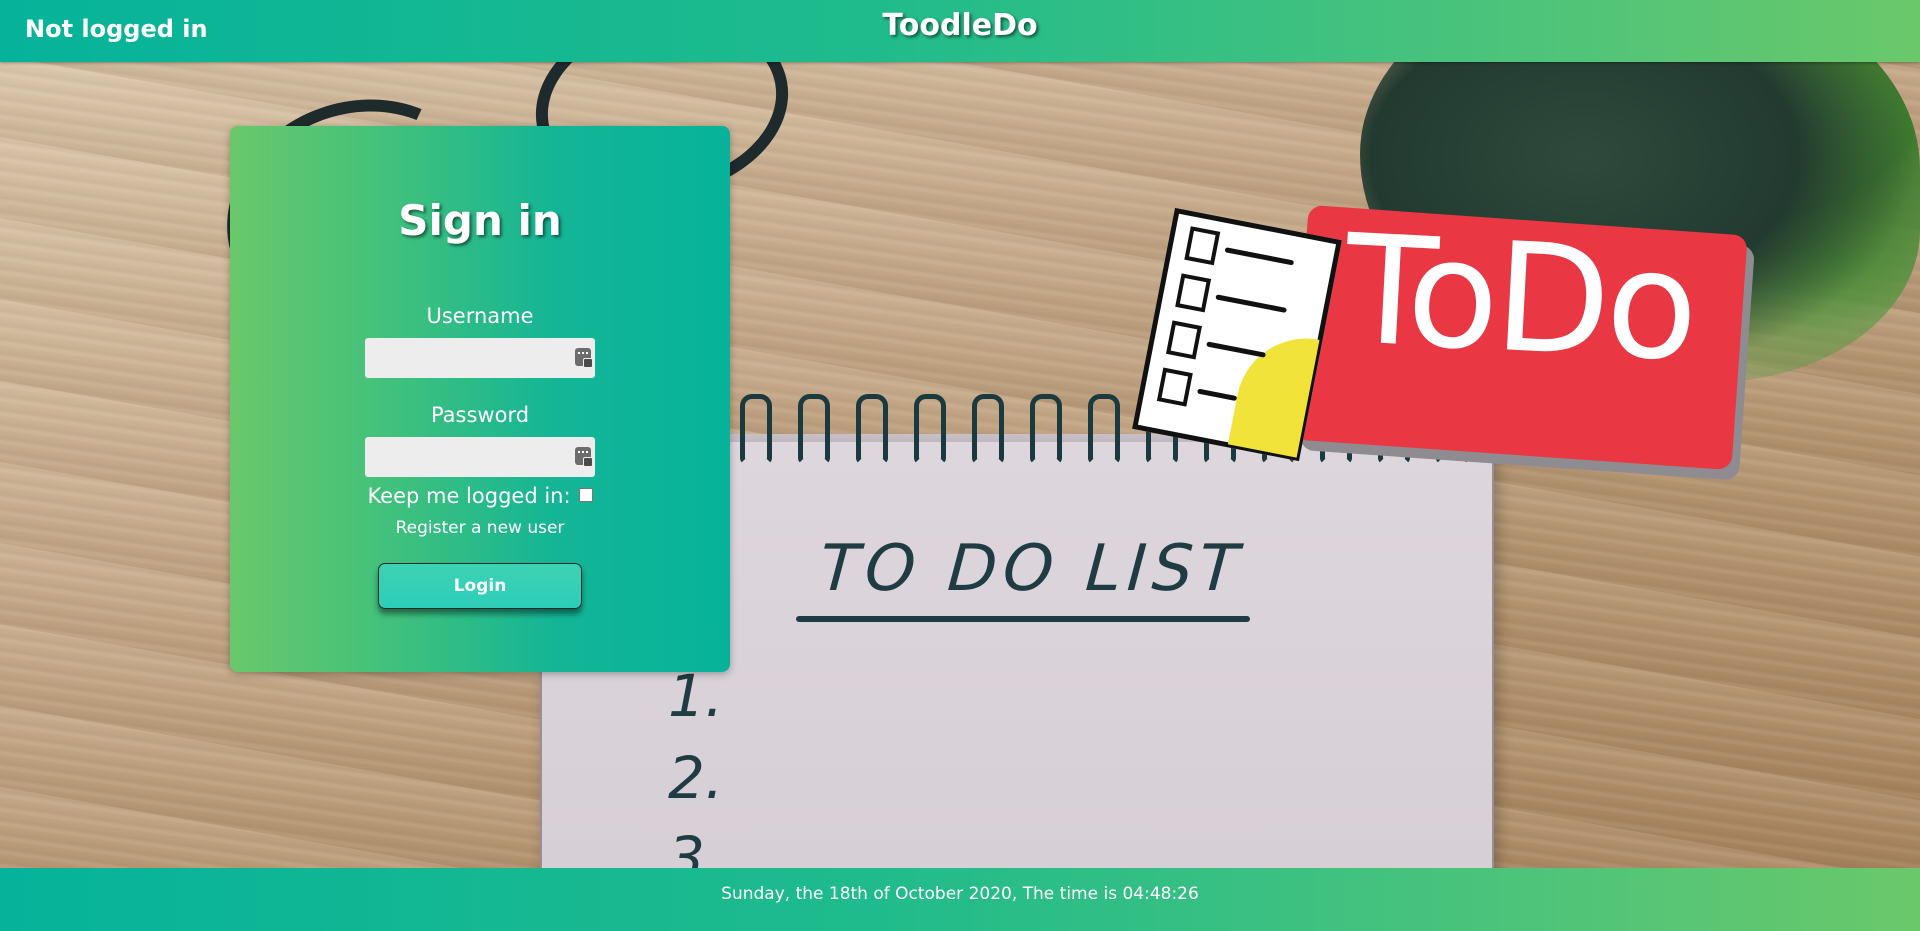 Image resolution: width=1920 pixels, height=931 pixels. Describe the element at coordinates (686, 846) in the screenshot. I see `notebook-item-3: 3` at that location.